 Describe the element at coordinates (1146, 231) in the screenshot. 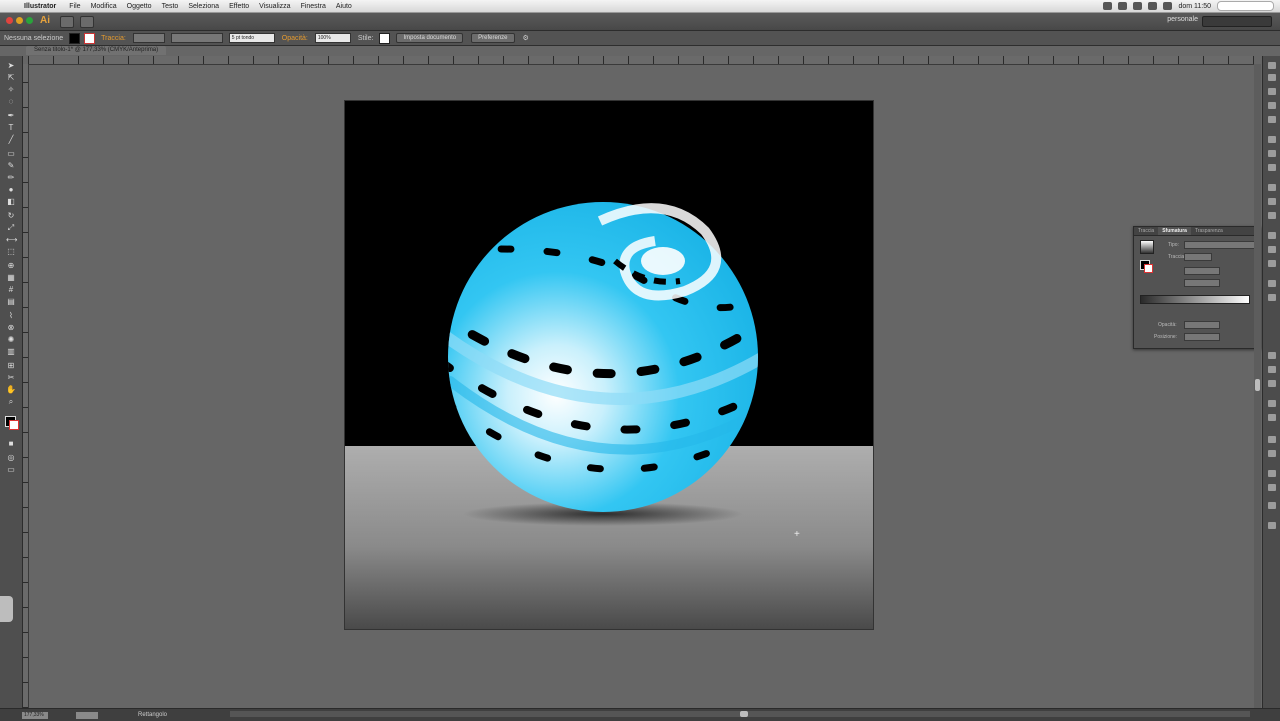

I see `tab-stroke: Traccia` at that location.